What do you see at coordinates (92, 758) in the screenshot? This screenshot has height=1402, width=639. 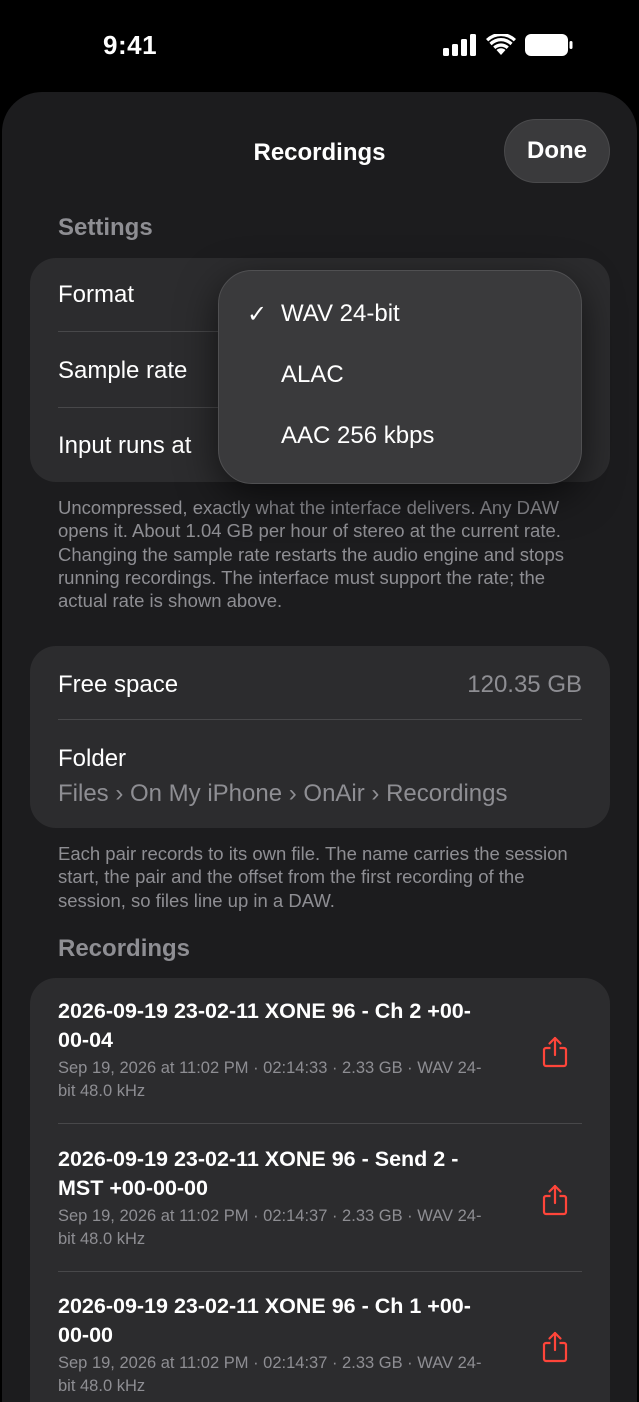 I see `folder-label: Folder` at bounding box center [92, 758].